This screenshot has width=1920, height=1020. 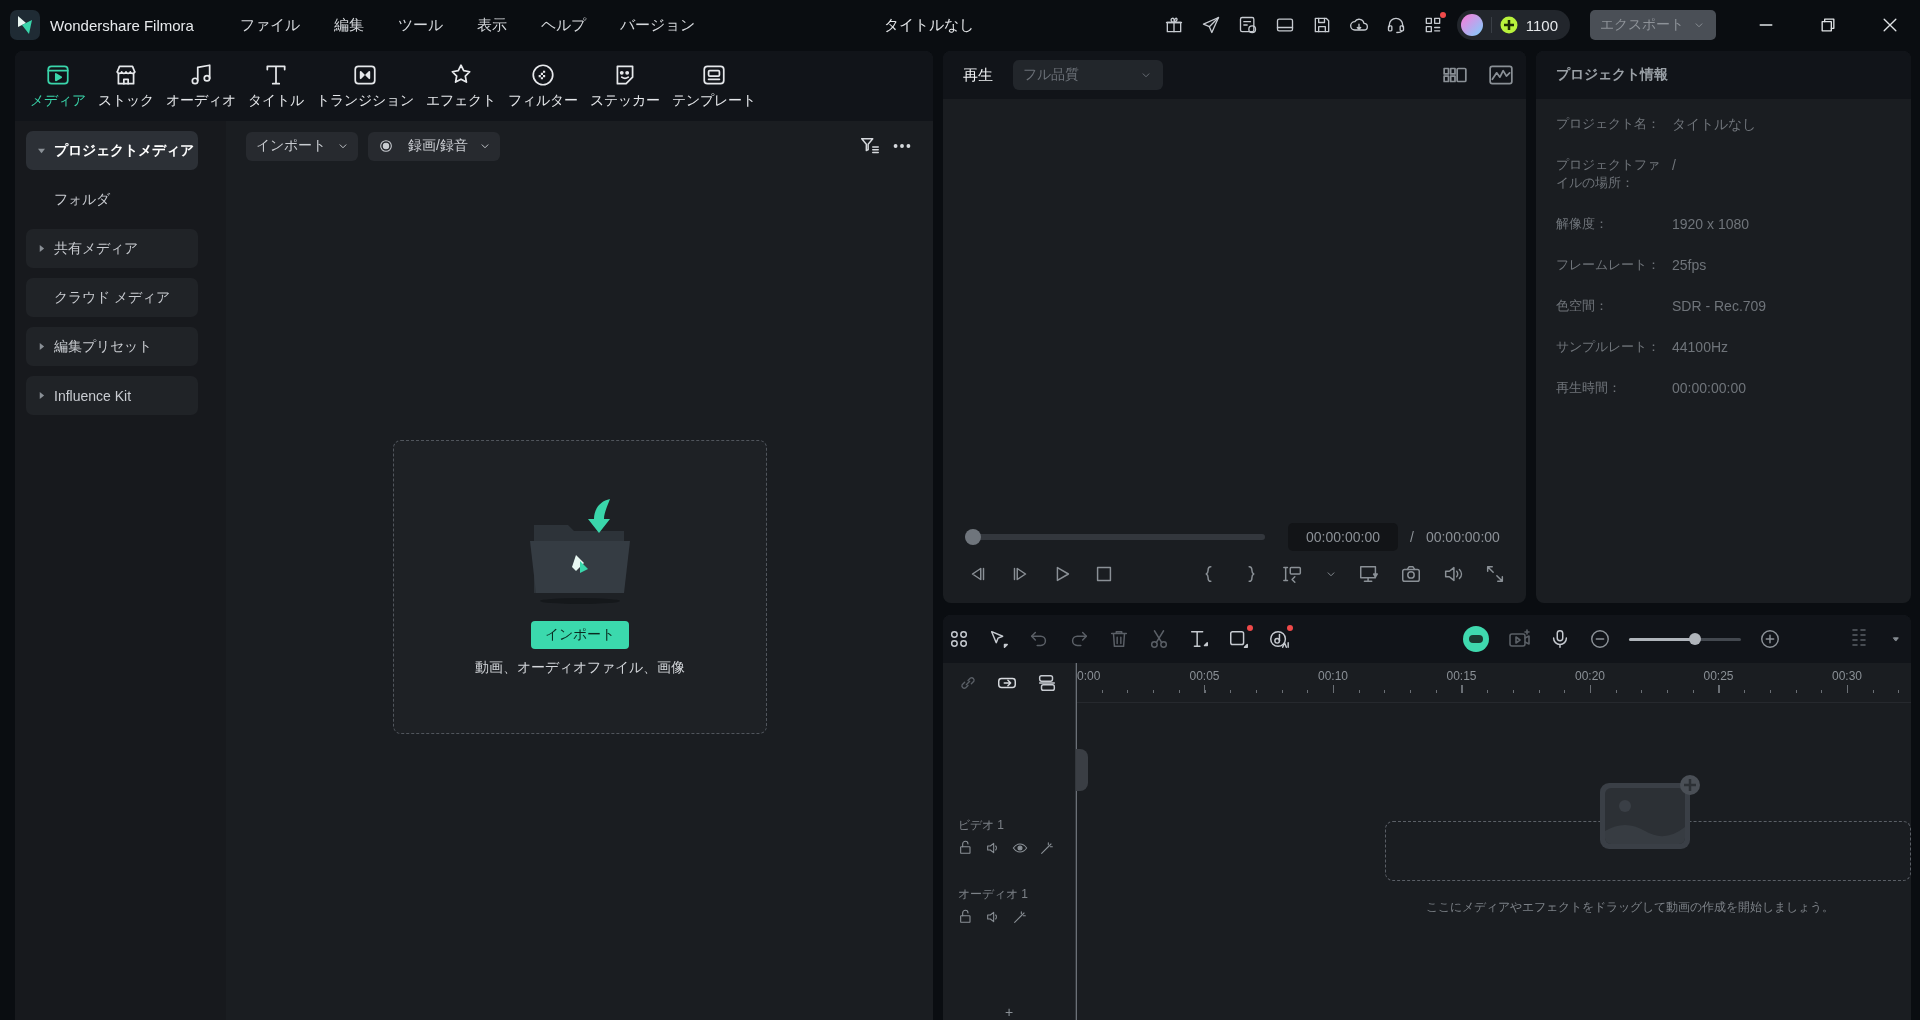 What do you see at coordinates (1630, 907) in the screenshot?
I see `drop-hint: ここにメディアやエフェクトをドラッグして動画の作成を開始しましょう。` at bounding box center [1630, 907].